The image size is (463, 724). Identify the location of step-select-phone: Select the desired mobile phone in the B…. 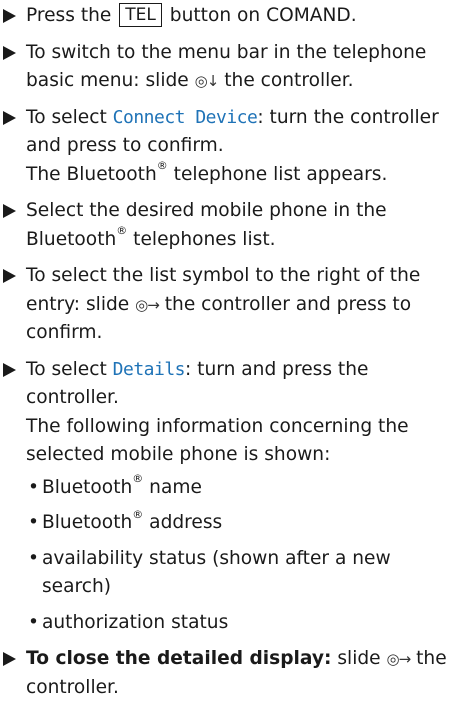
(231, 225).